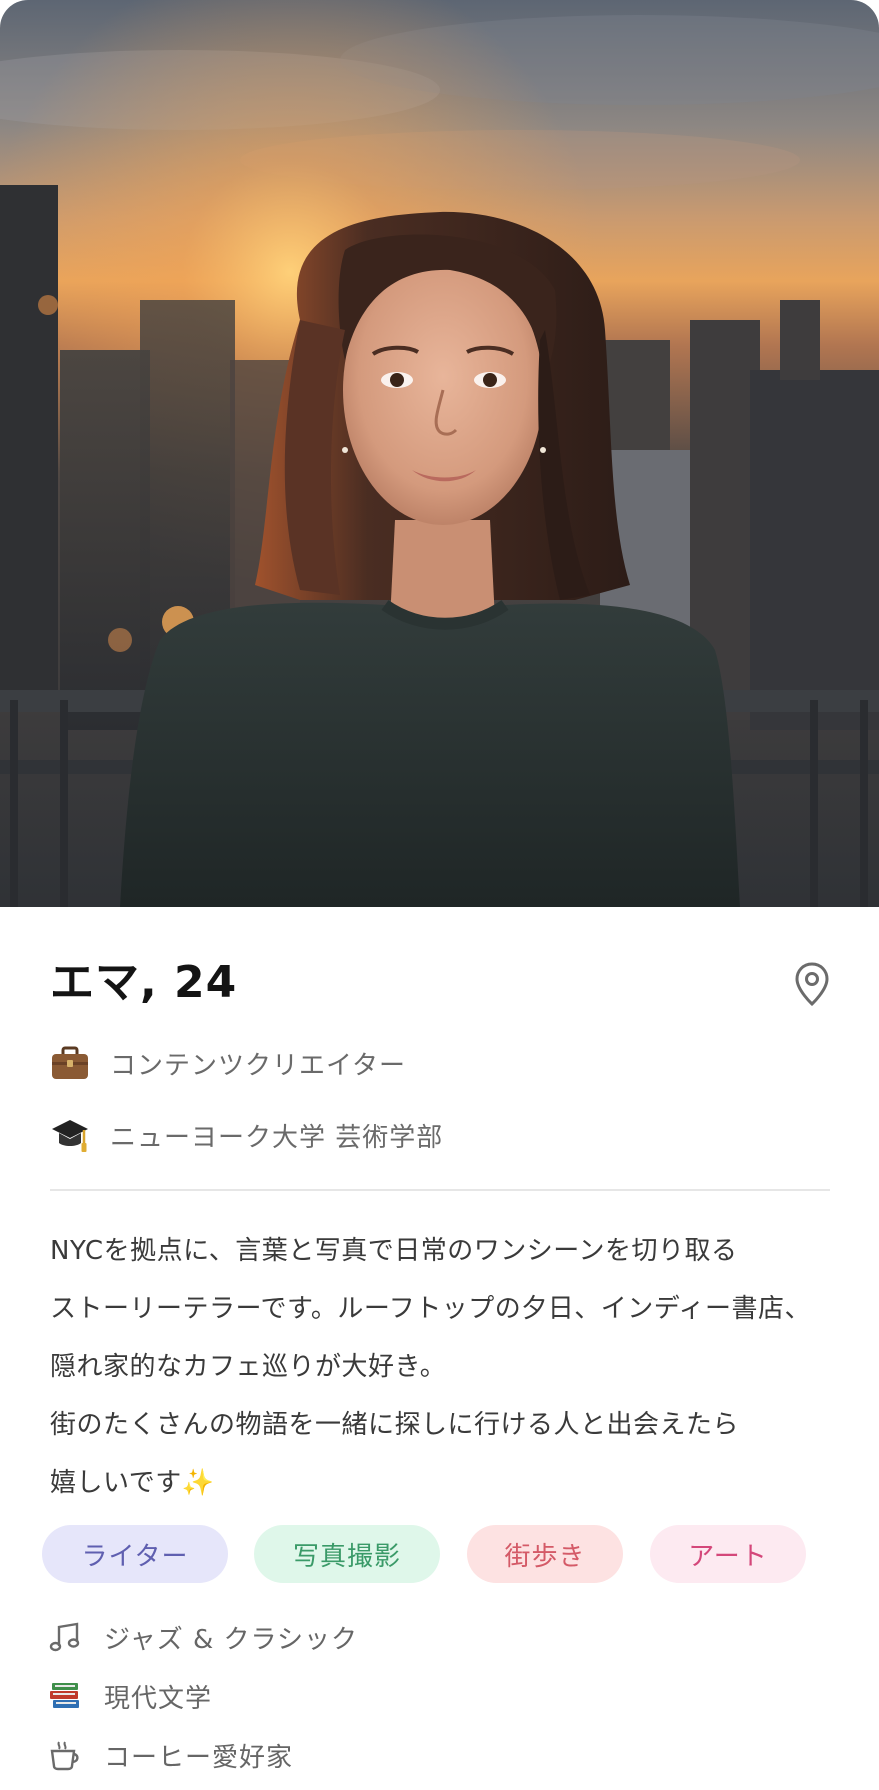 This screenshot has width=879, height=1790. What do you see at coordinates (812, 984) in the screenshot?
I see `map-pin-icon` at bounding box center [812, 984].